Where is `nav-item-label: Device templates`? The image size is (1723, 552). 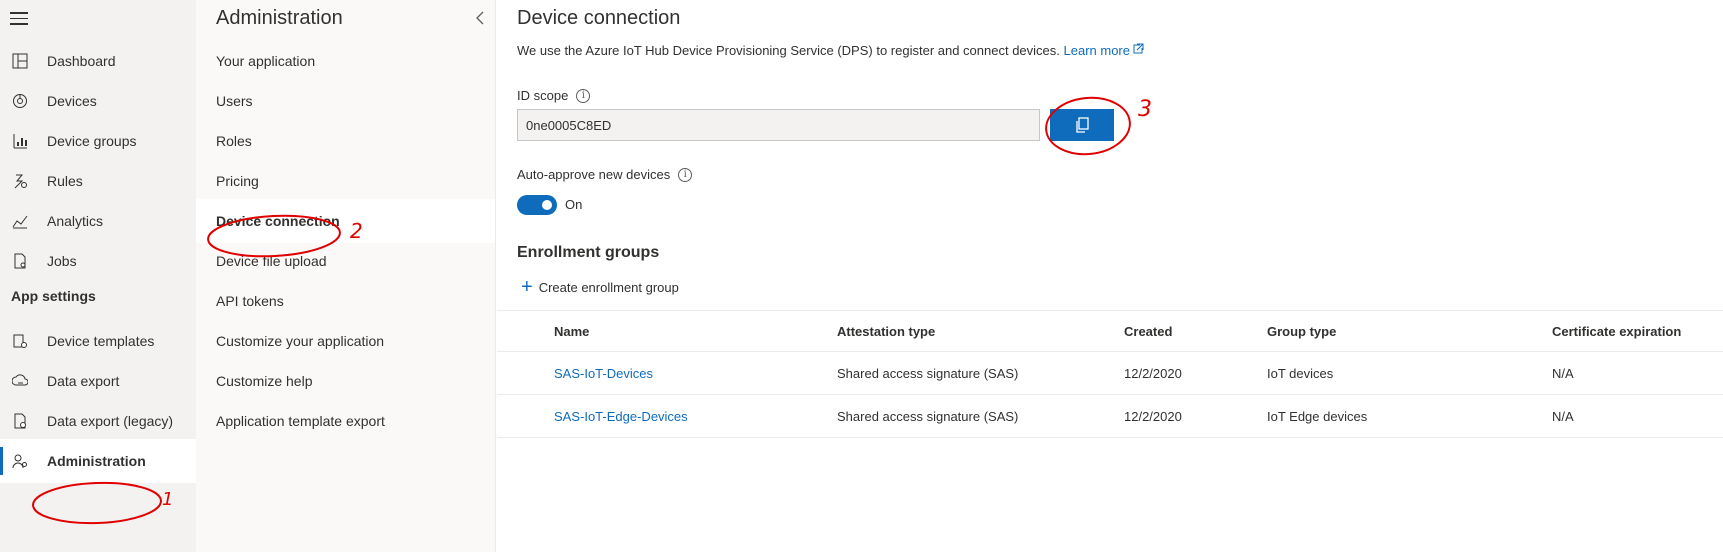 nav-item-label: Device templates is located at coordinates (101, 341).